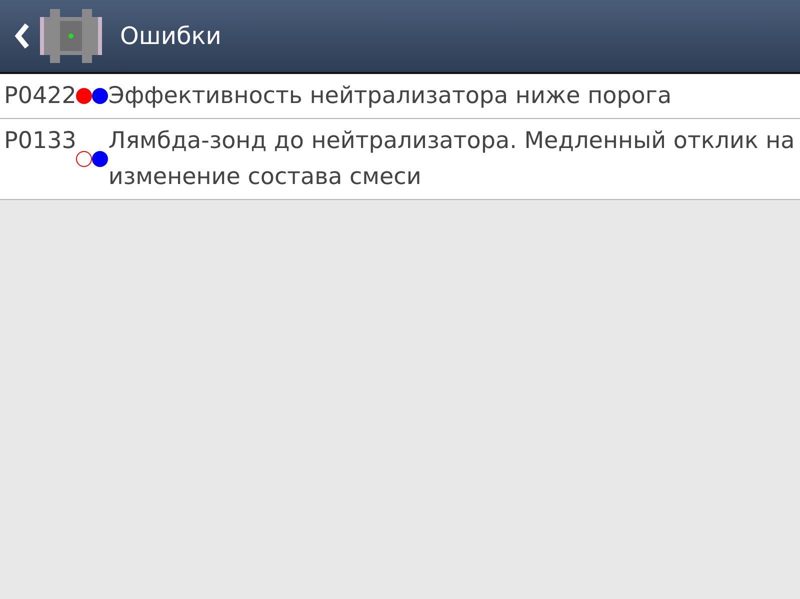 The height and width of the screenshot is (599, 800). I want to click on error-description: Эффективность нейтрализатора ниже порога, so click(390, 96).